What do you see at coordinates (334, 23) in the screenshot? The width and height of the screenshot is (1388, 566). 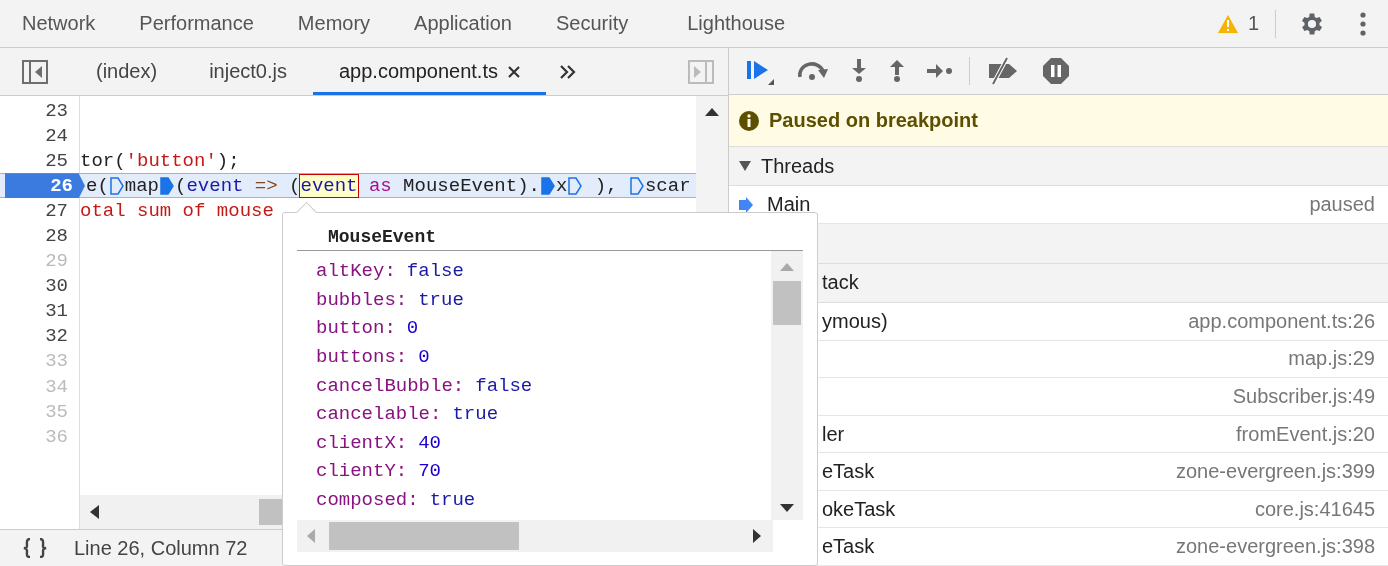 I see `panel-tab: Memory` at bounding box center [334, 23].